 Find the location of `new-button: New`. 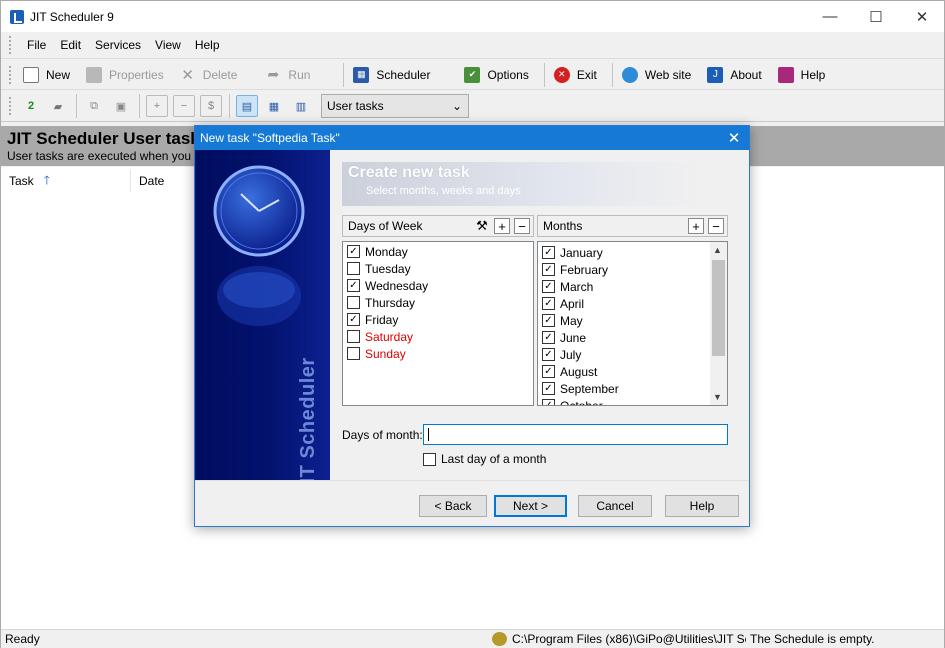

new-button: New is located at coordinates (46, 75).